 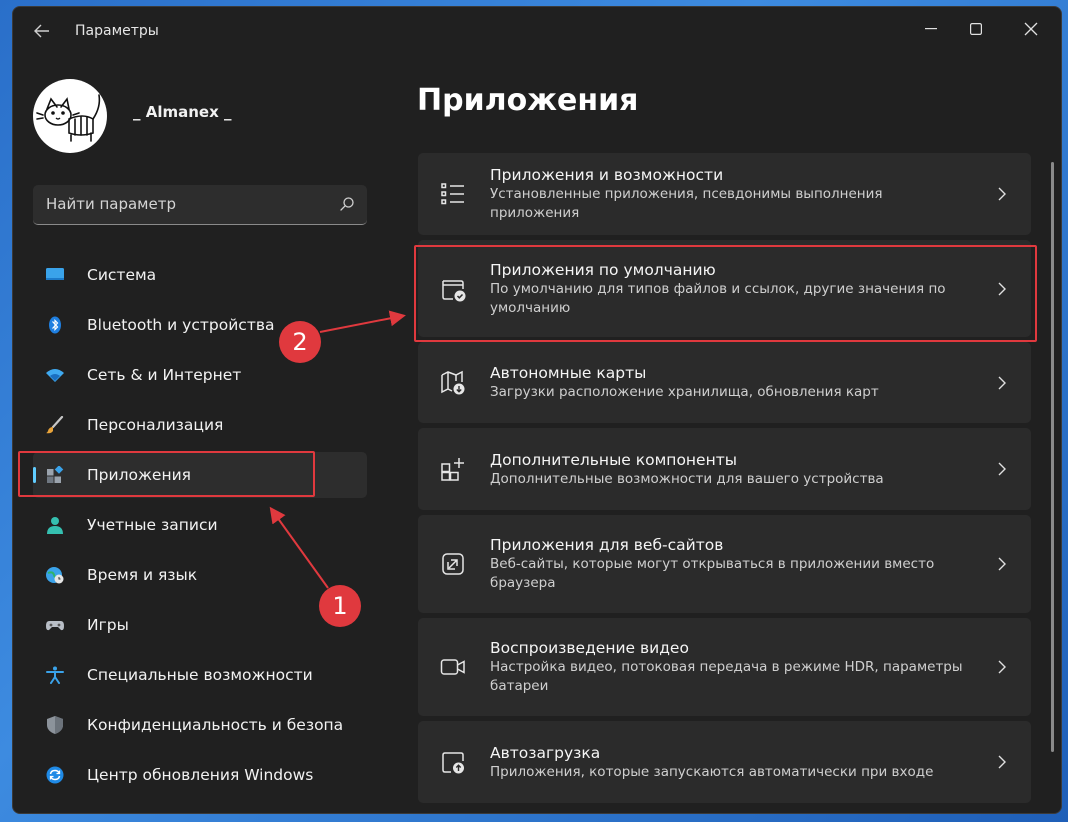 I want to click on sidebar-item-label: Система, so click(x=122, y=275).